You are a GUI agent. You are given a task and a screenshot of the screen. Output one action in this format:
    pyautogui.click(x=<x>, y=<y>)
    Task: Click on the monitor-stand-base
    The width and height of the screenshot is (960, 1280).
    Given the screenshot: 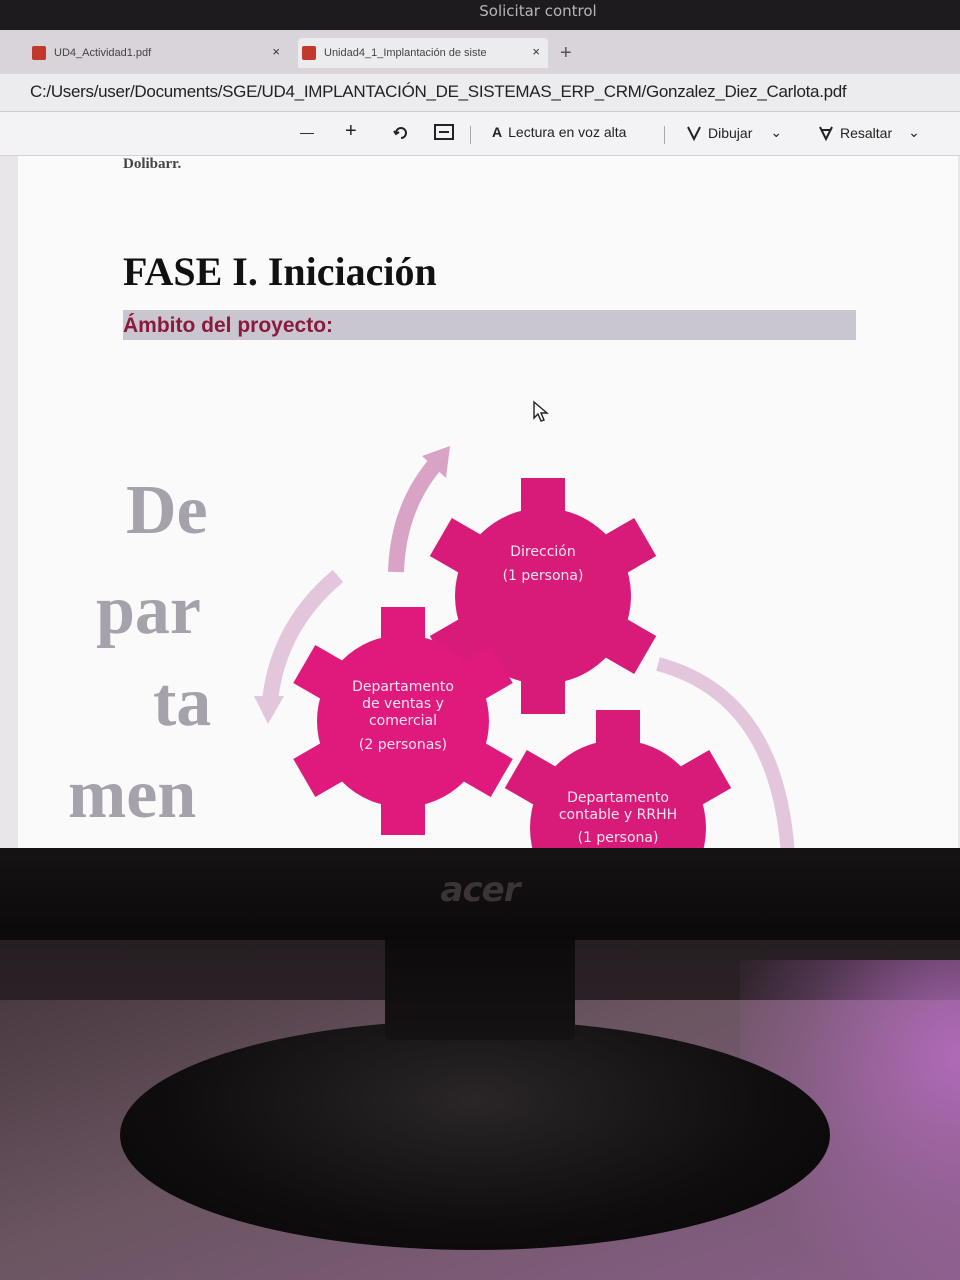 What is the action you would take?
    pyautogui.click(x=475, y=1135)
    